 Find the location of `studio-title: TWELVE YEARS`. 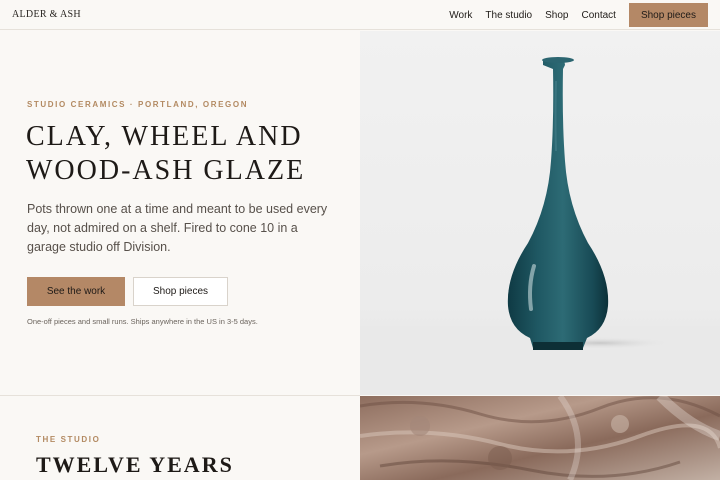

studio-title: TWELVE YEARS is located at coordinates (135, 464).